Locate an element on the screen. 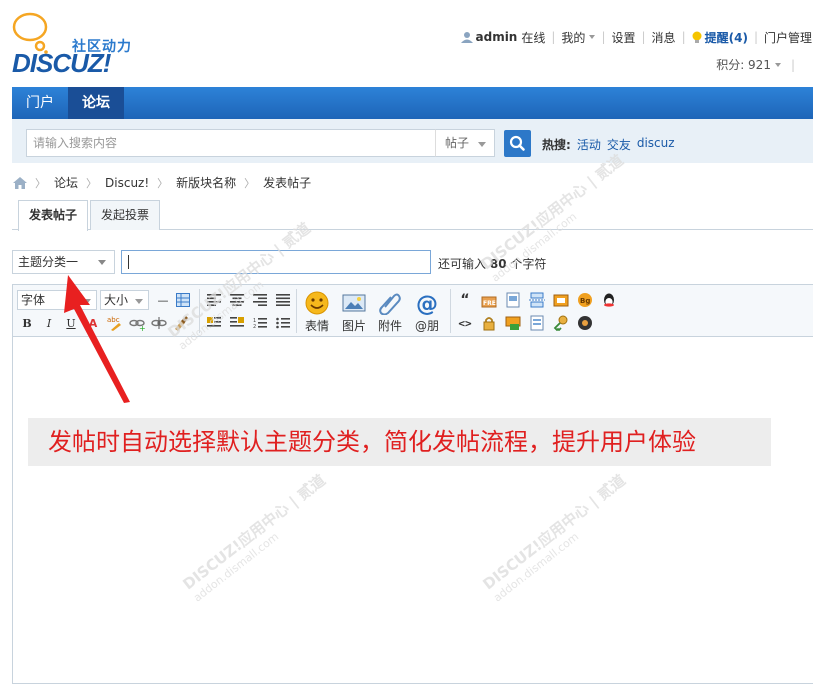 This screenshot has width=813, height=684. breadcrumb-item: 论坛 is located at coordinates (66, 182).